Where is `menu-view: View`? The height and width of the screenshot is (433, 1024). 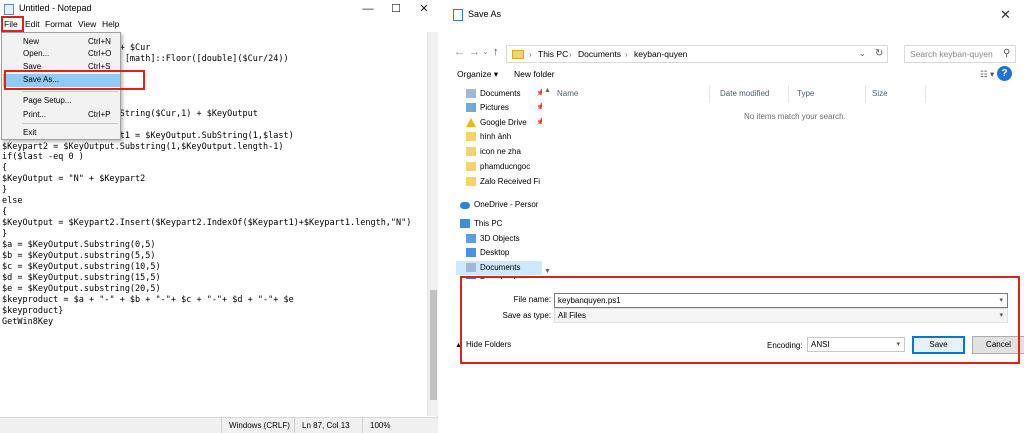
menu-view: View is located at coordinates (87, 24).